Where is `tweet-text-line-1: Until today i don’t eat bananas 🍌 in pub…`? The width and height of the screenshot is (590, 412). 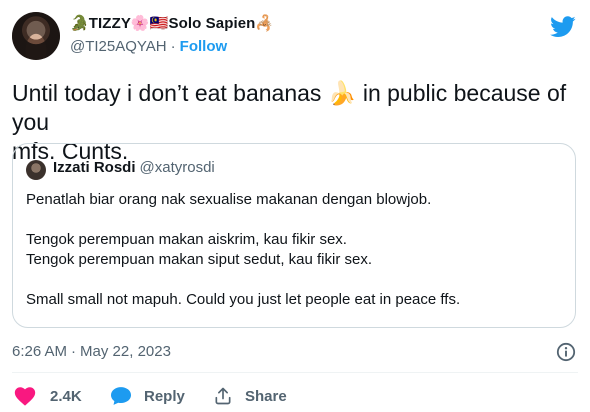
tweet-text-line-1: Until today i don’t eat bananas 🍌 in pub… is located at coordinates (289, 107).